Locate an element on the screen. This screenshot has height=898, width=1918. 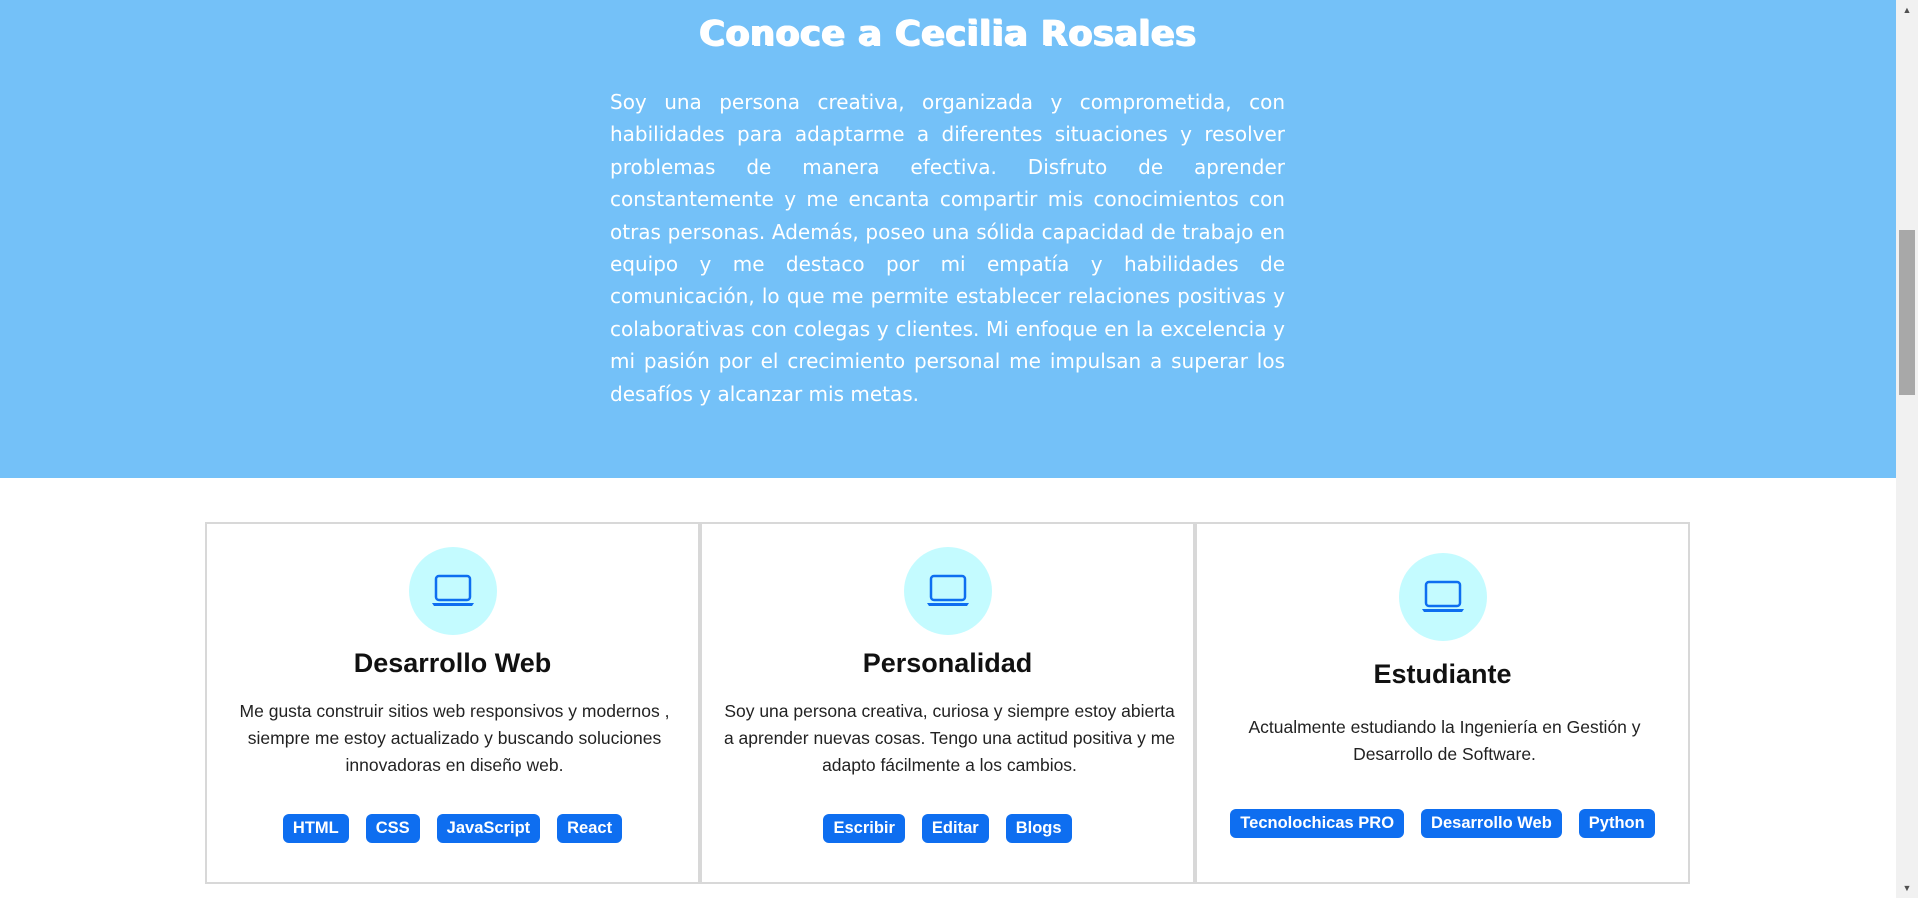
card-tags: Tecnolochicas PRO Desarrollo Web Python is located at coordinates (1442, 823).